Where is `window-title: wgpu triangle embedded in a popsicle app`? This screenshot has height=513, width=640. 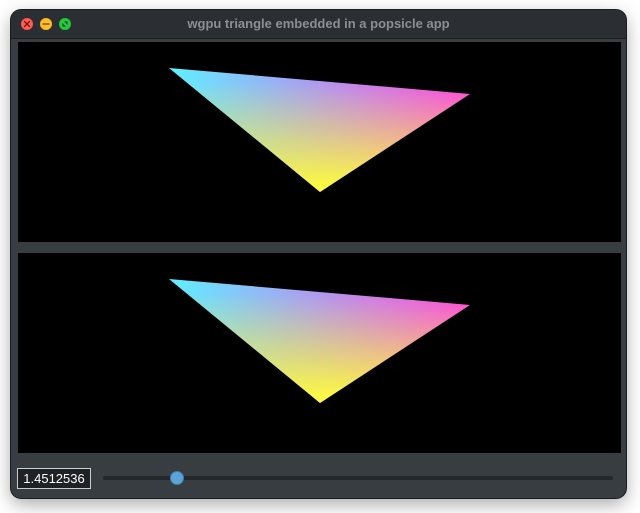 window-title: wgpu triangle embedded in a popsicle app is located at coordinates (318, 23).